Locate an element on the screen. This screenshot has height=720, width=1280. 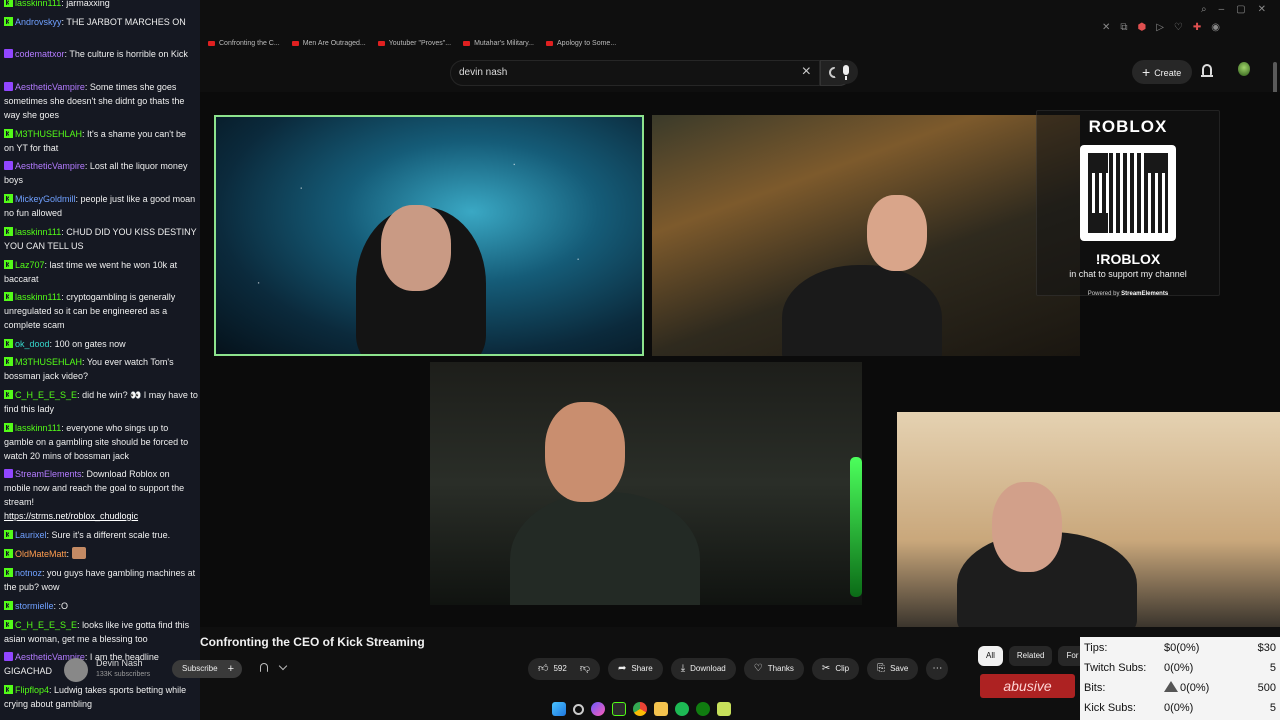
plus-icon: + is located at coordinates (1146, 72).